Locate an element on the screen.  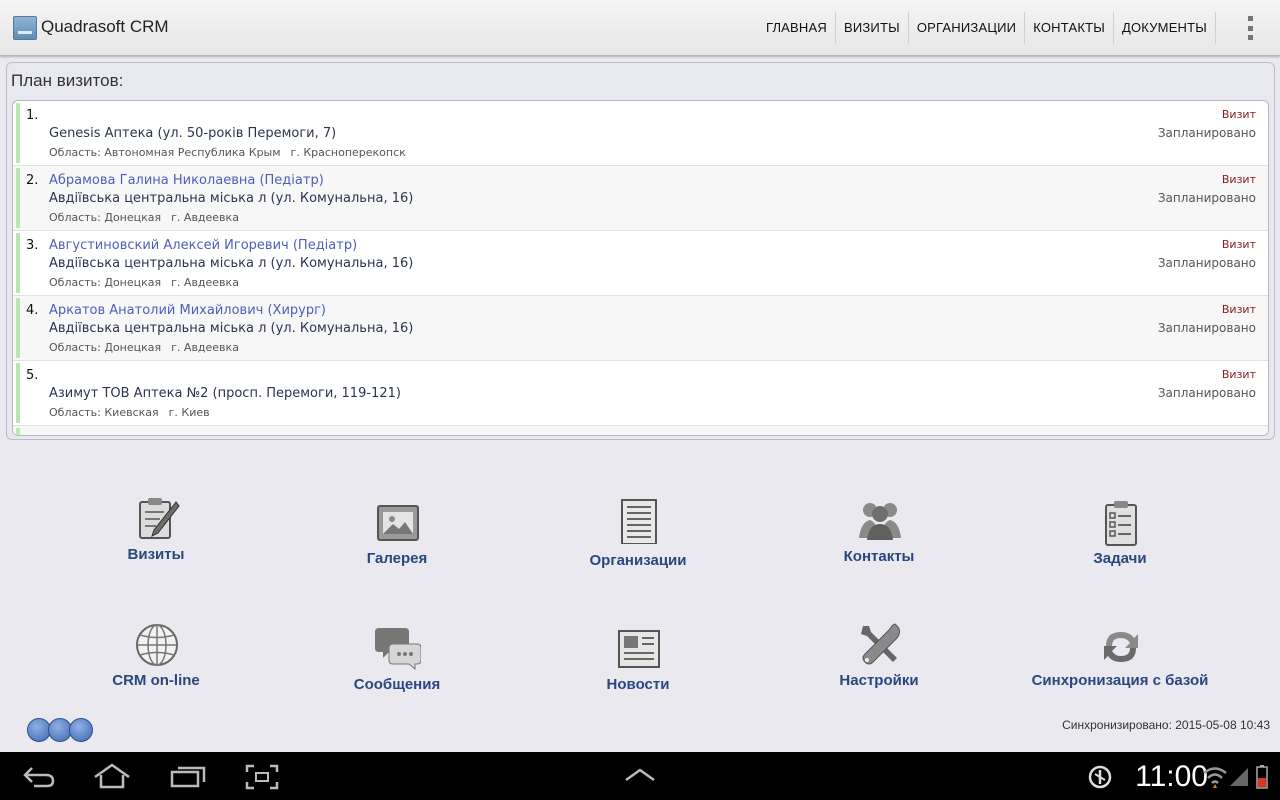
photo-box-icon is located at coordinates (398, 523).